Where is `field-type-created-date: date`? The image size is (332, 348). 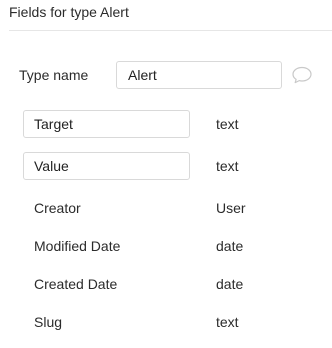 field-type-created-date: date is located at coordinates (230, 284).